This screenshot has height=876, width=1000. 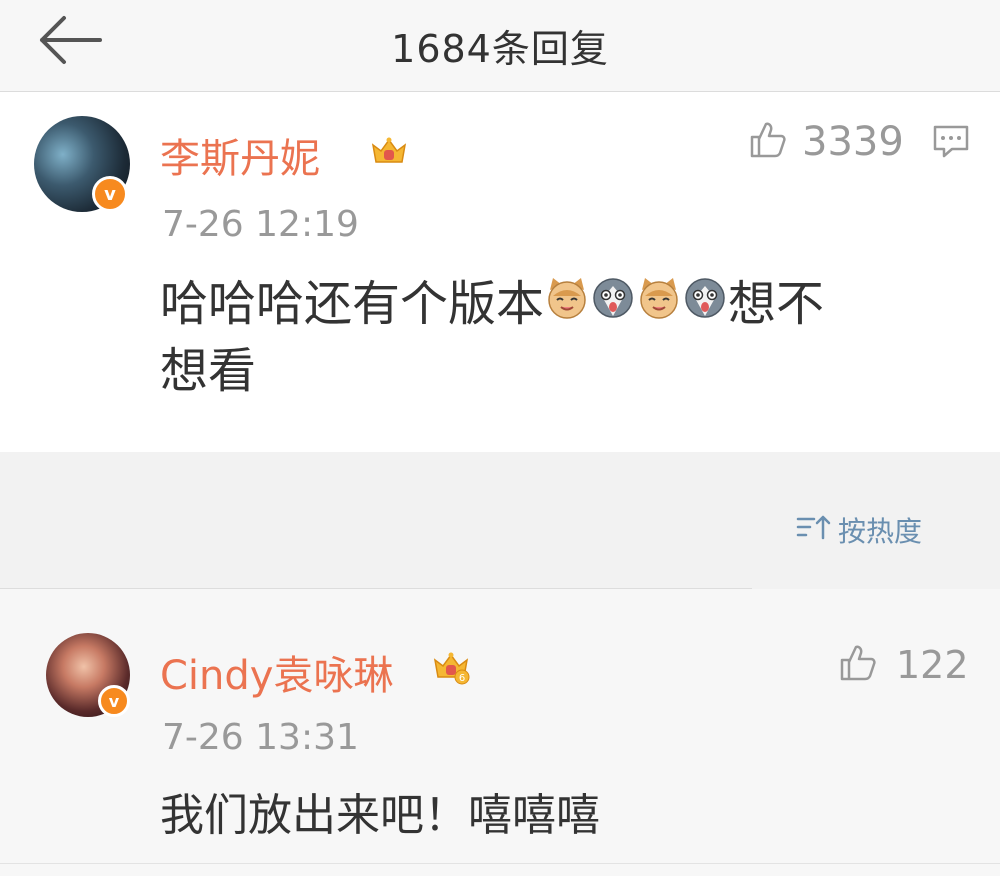 I want to click on top-bar: 1684条回复, so click(x=500, y=46).